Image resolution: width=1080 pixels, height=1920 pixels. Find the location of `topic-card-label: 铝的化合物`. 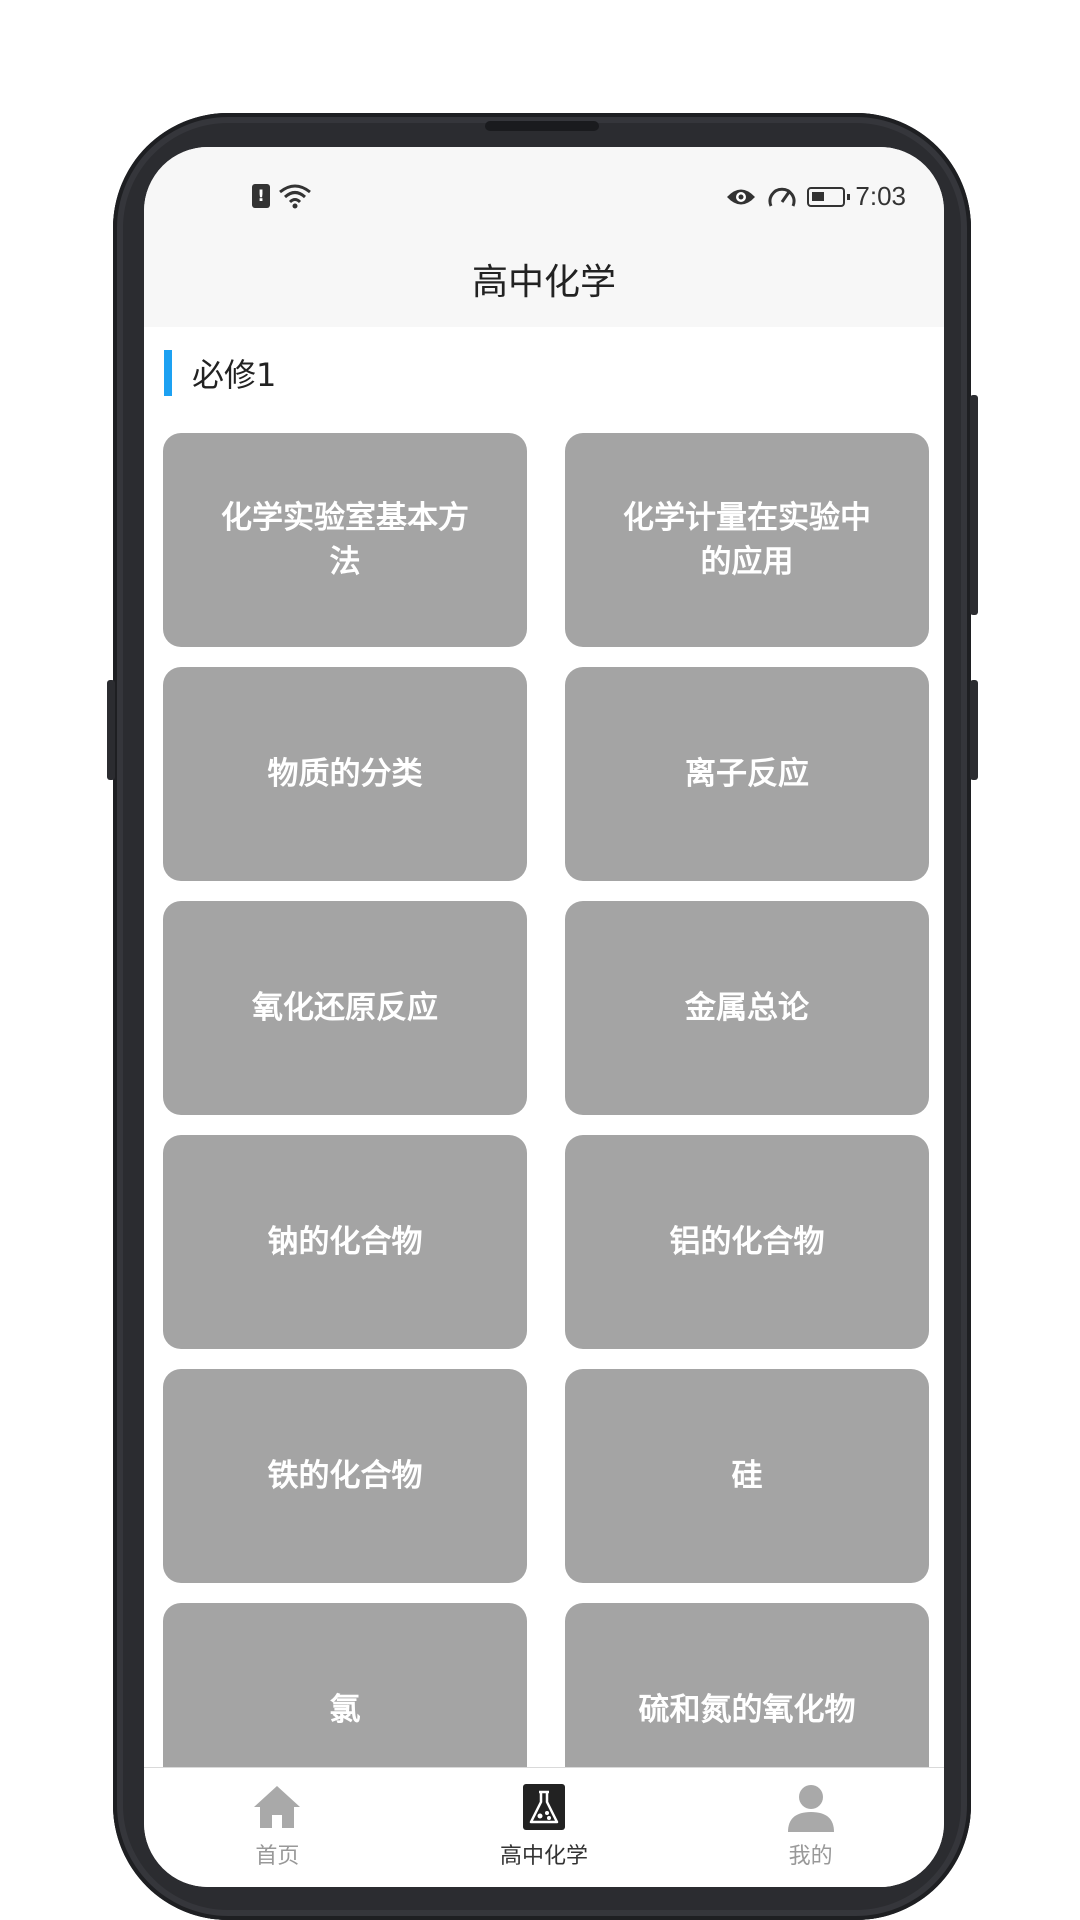

topic-card-label: 铝的化合物 is located at coordinates (747, 1242).